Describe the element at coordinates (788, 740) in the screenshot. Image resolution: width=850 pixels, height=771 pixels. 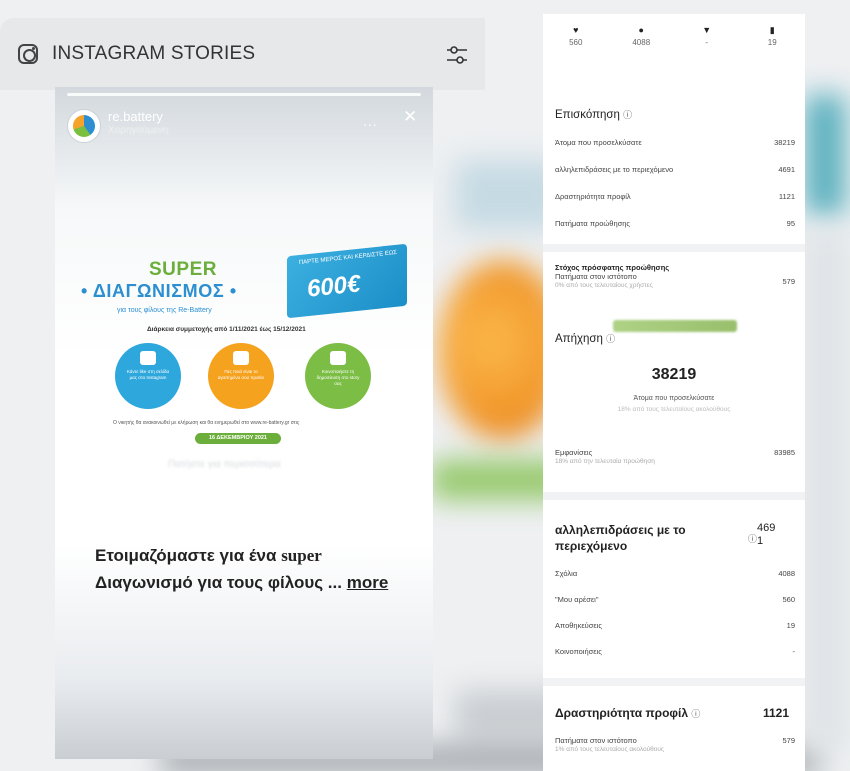
I see `website-value: 579` at that location.